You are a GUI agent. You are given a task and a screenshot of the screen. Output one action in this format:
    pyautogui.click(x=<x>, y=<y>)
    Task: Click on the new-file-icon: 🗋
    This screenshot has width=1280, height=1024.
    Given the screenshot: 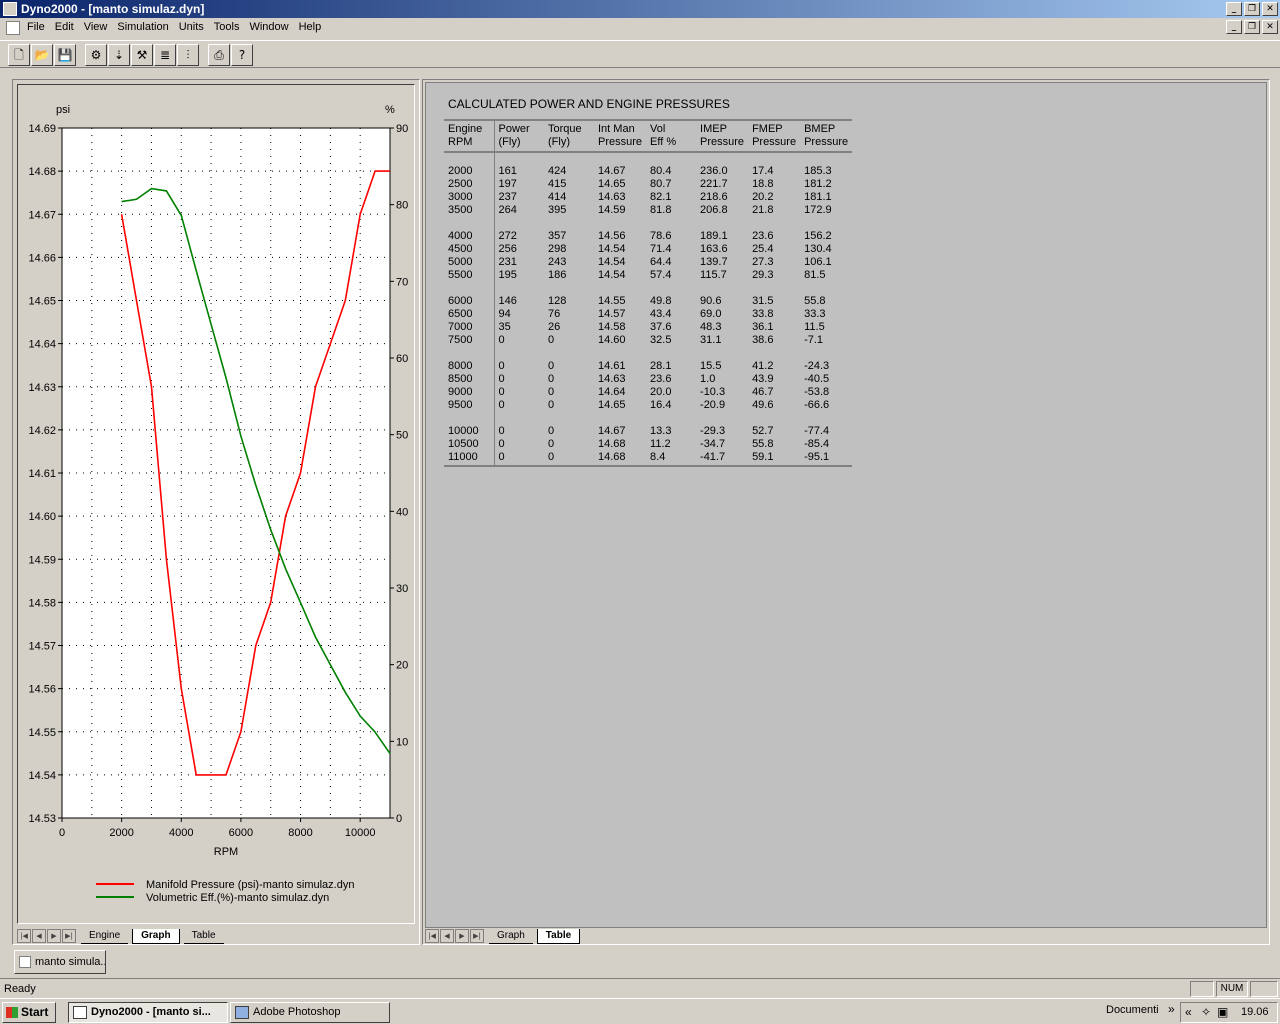 What is the action you would take?
    pyautogui.click(x=19, y=55)
    